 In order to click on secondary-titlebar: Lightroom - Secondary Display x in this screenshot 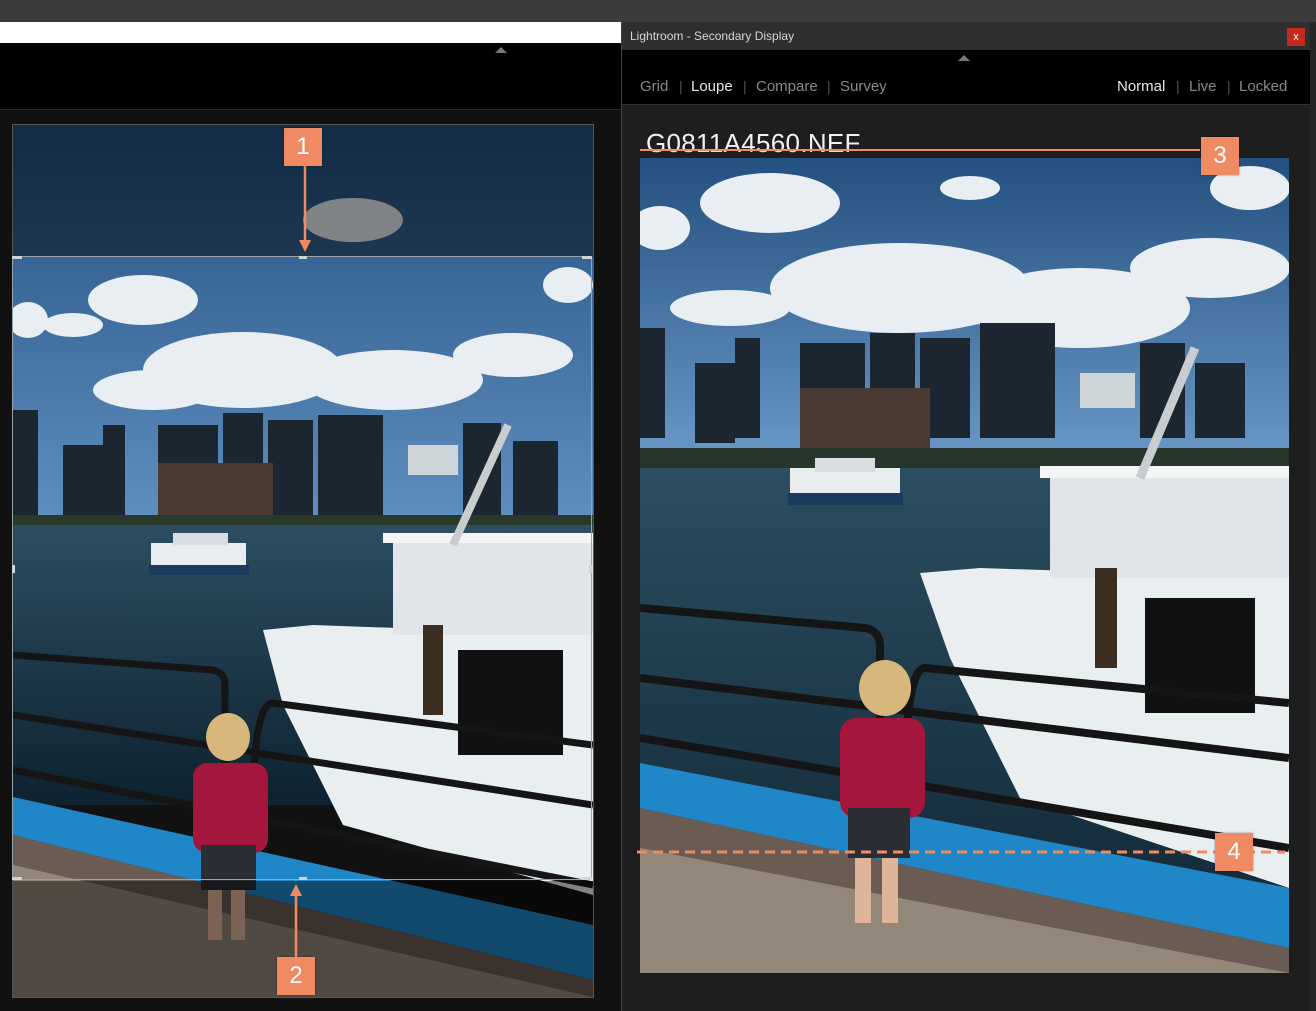, I will do `click(966, 36)`.